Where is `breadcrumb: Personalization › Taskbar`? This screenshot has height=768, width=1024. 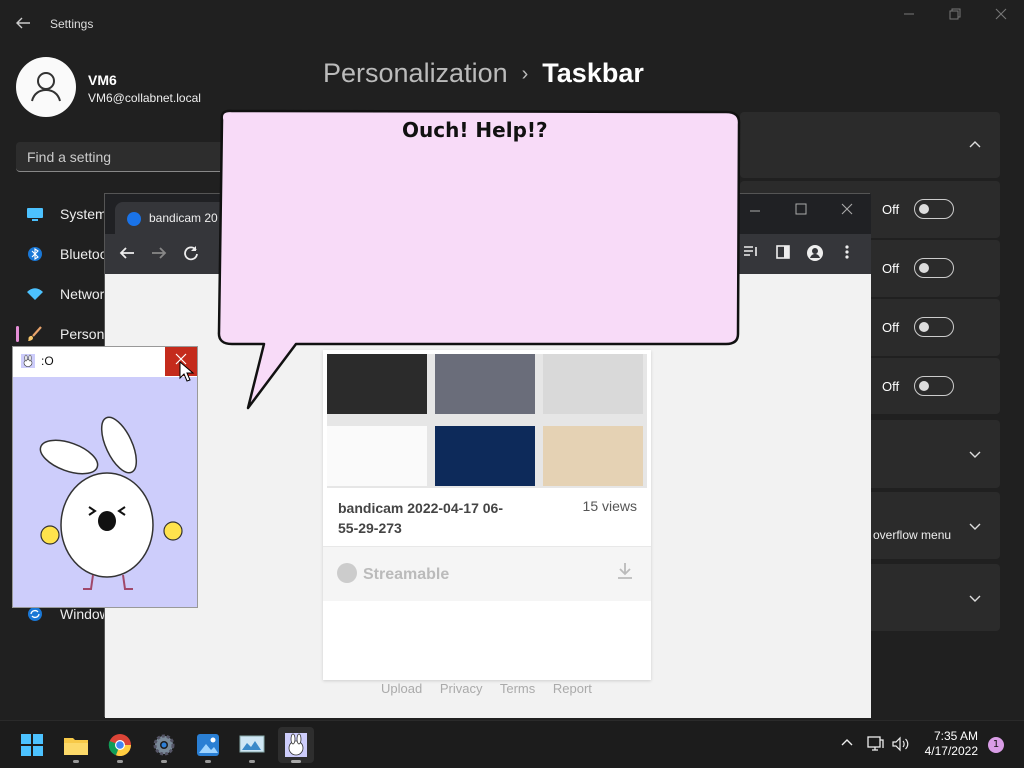
breadcrumb: Personalization › Taskbar is located at coordinates (483, 73).